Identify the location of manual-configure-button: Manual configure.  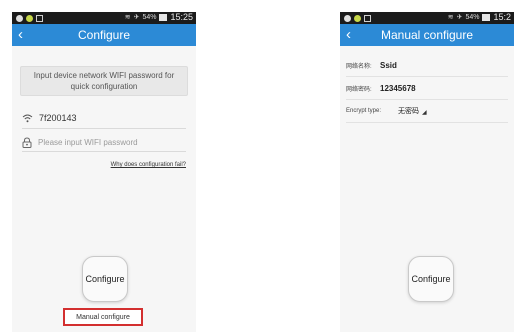
(103, 317).